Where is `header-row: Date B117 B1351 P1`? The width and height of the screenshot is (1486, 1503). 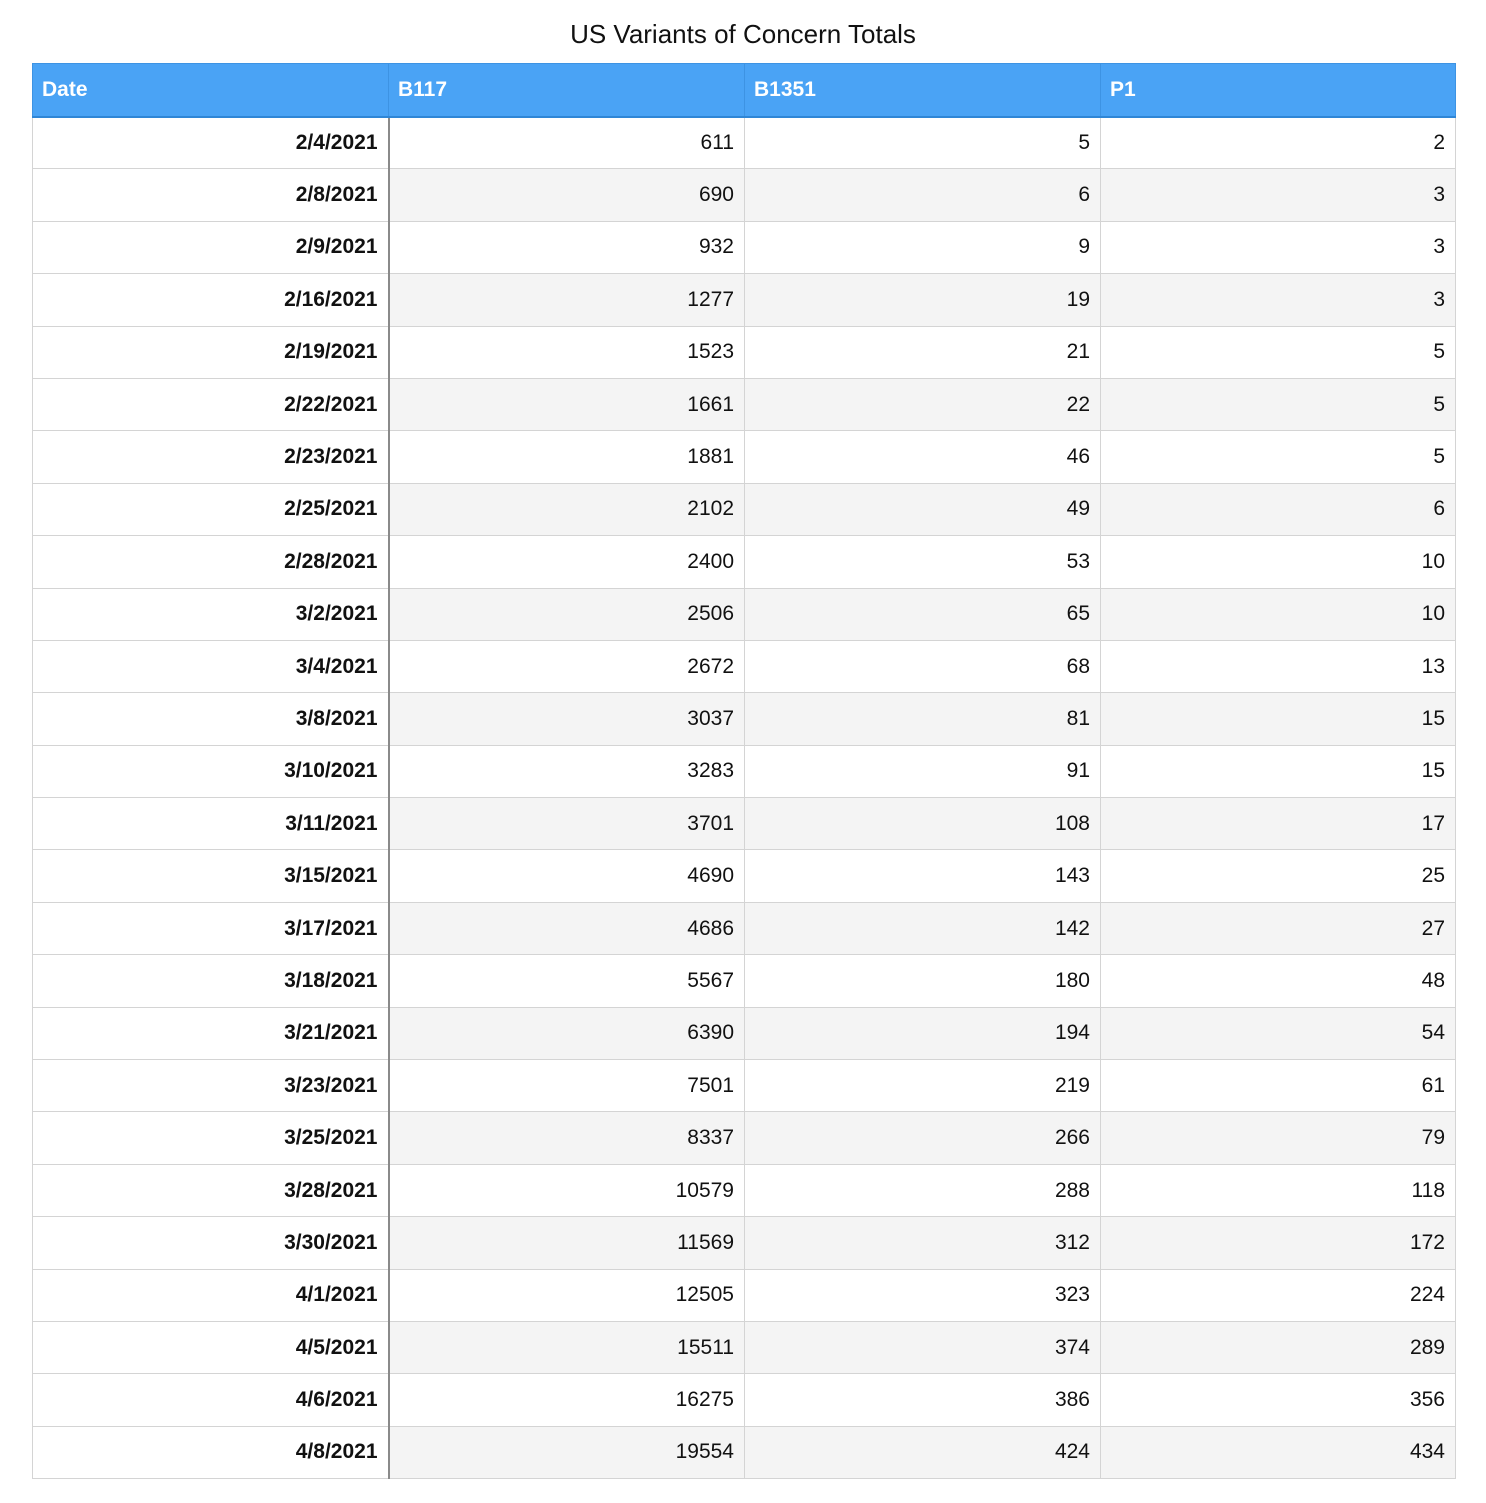 header-row: Date B117 B1351 P1 is located at coordinates (744, 90).